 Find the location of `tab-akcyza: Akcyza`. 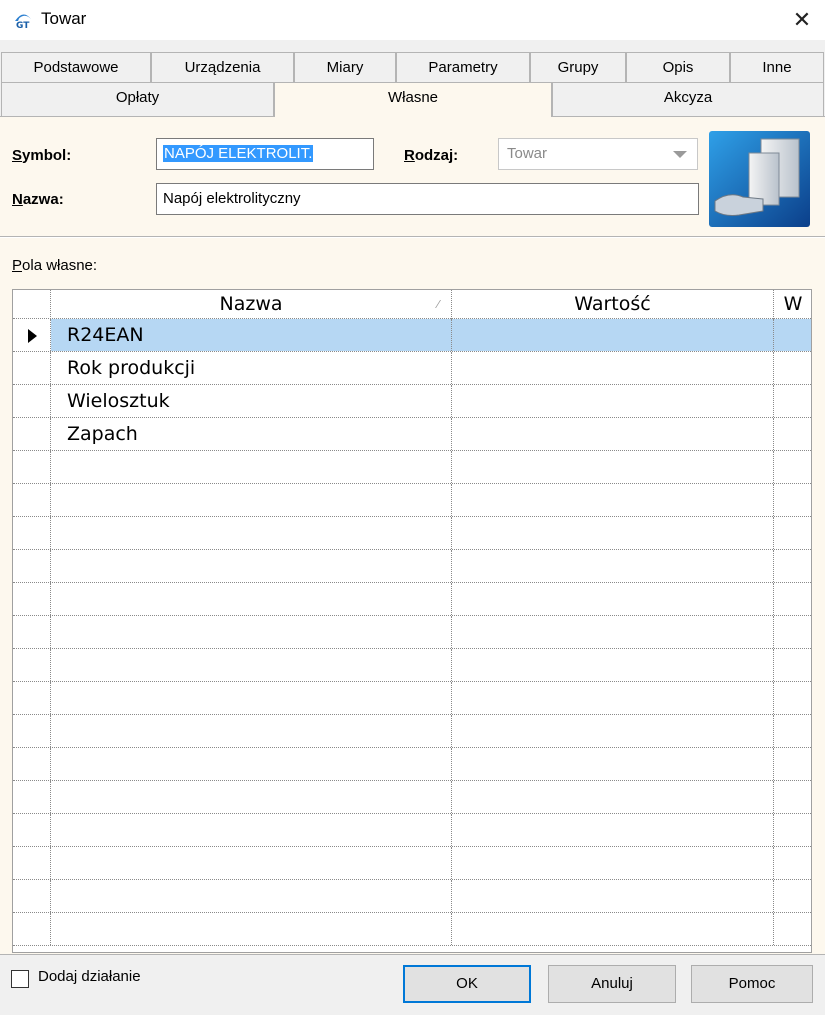

tab-akcyza: Akcyza is located at coordinates (688, 99).